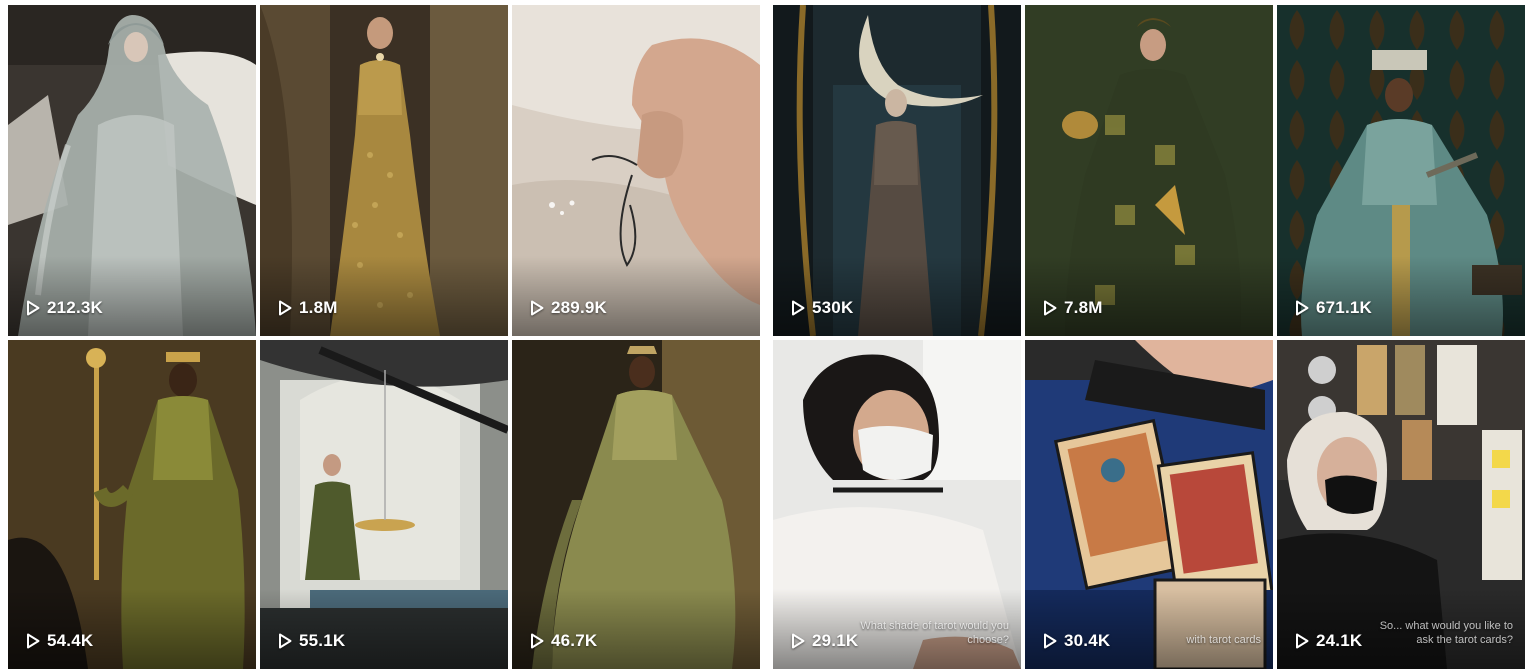 The image size is (1535, 670). I want to click on view-count-text: 7.8M, so click(1083, 307).